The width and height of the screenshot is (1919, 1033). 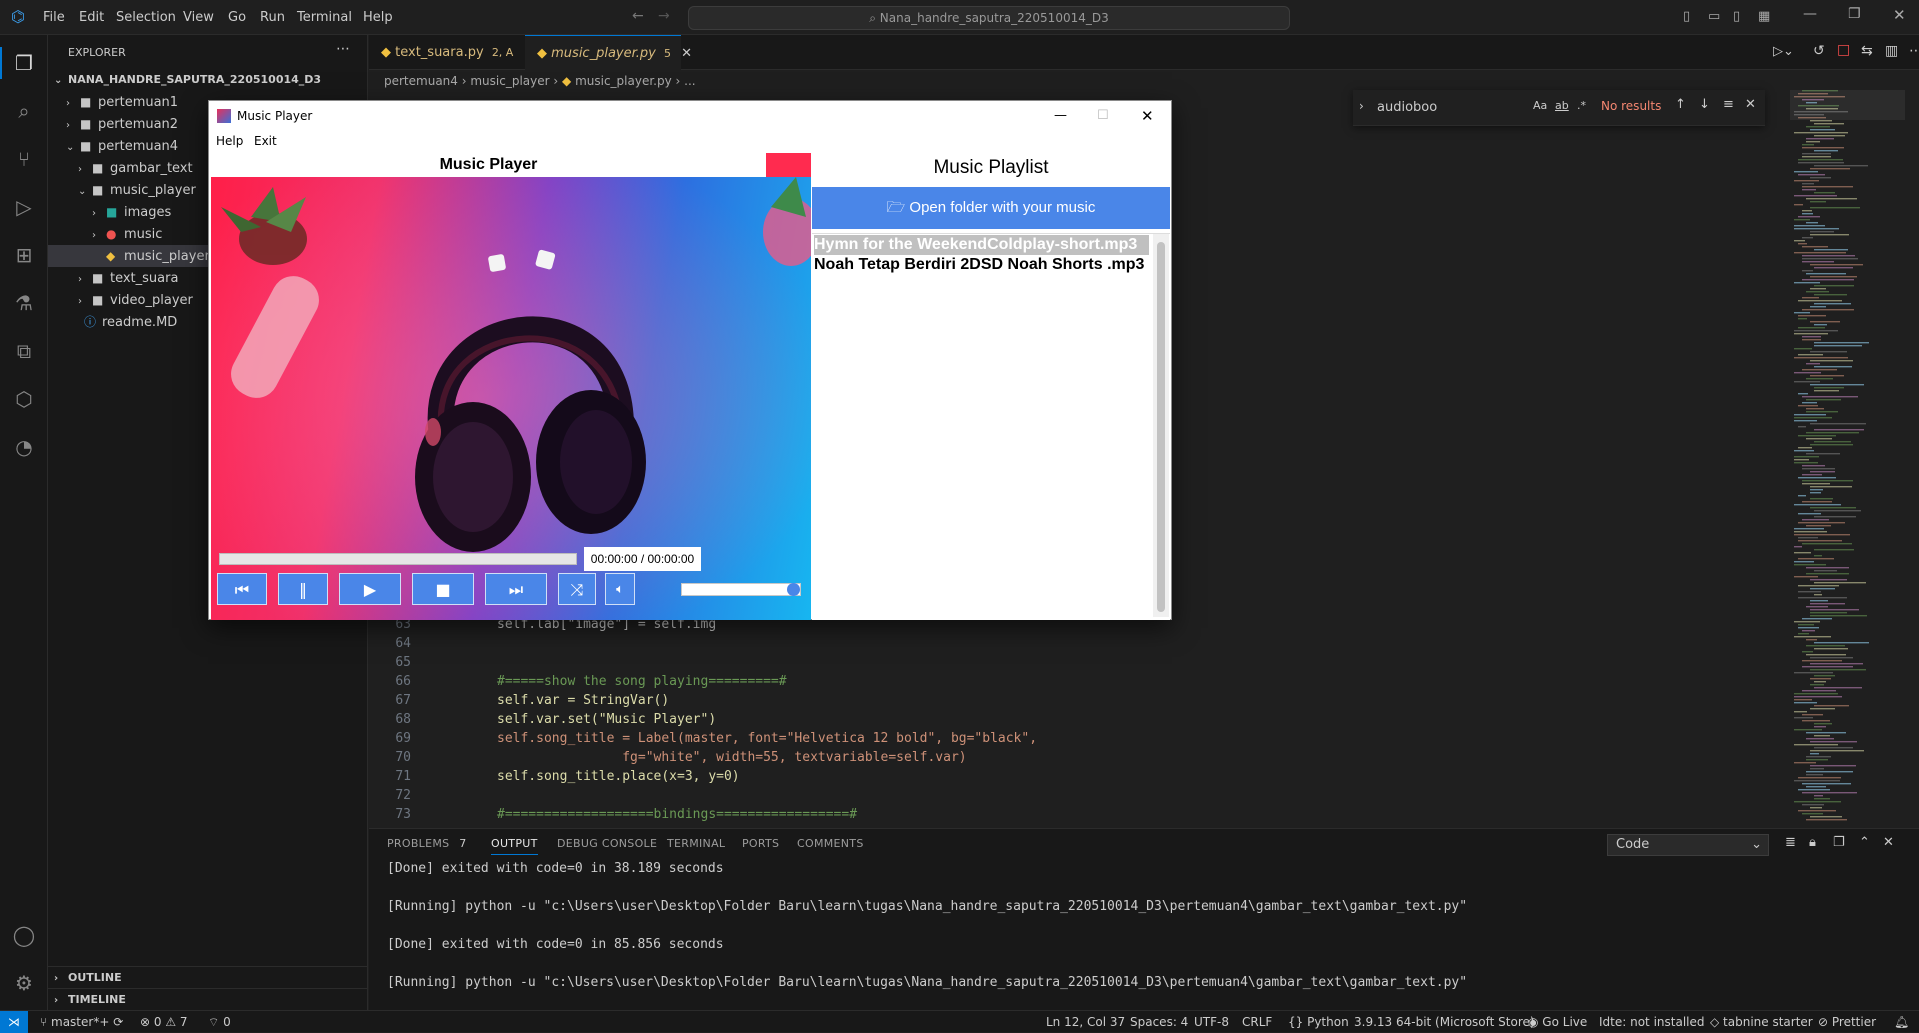 What do you see at coordinates (370, 589) in the screenshot?
I see `play-button: ▶` at bounding box center [370, 589].